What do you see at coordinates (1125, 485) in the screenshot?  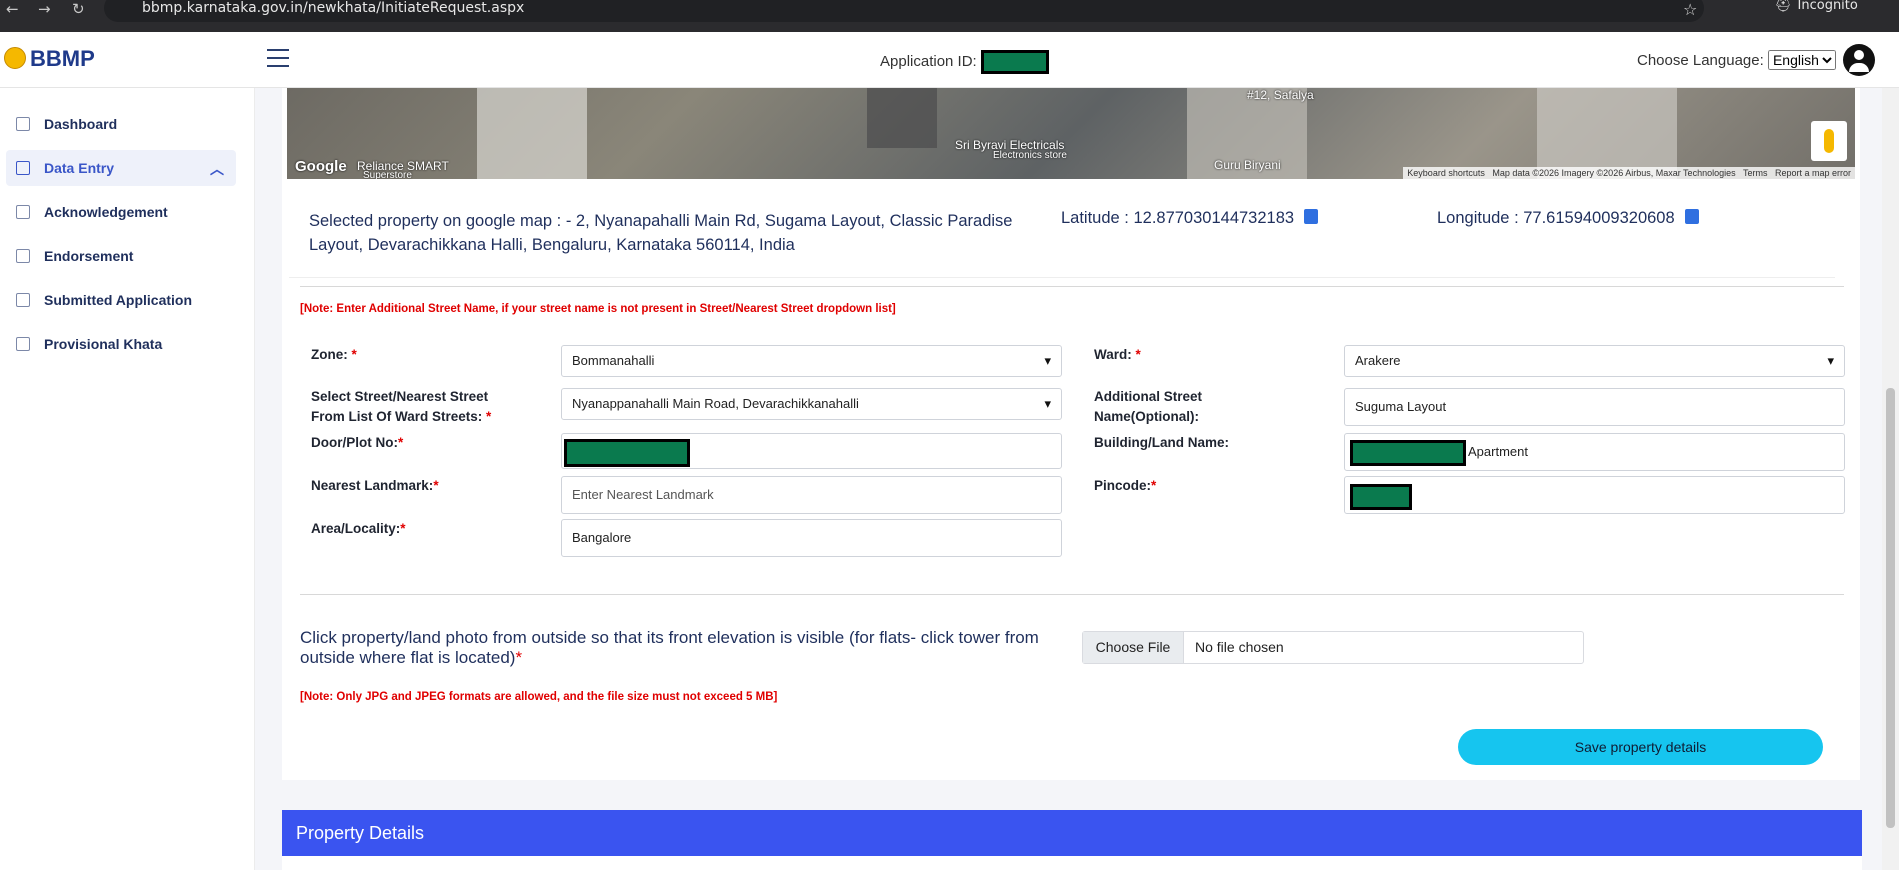 I see `pincode-label: Pincode:*` at bounding box center [1125, 485].